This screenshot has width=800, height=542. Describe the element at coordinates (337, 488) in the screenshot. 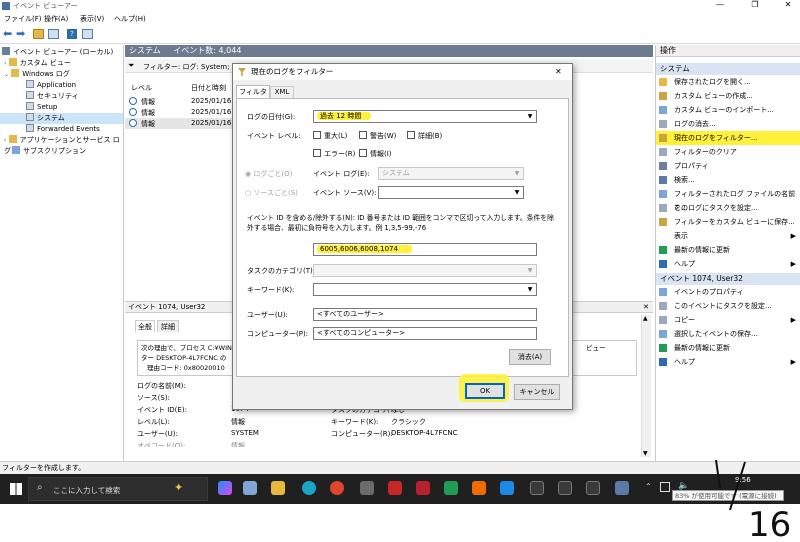

I see `chrome-icon` at that location.